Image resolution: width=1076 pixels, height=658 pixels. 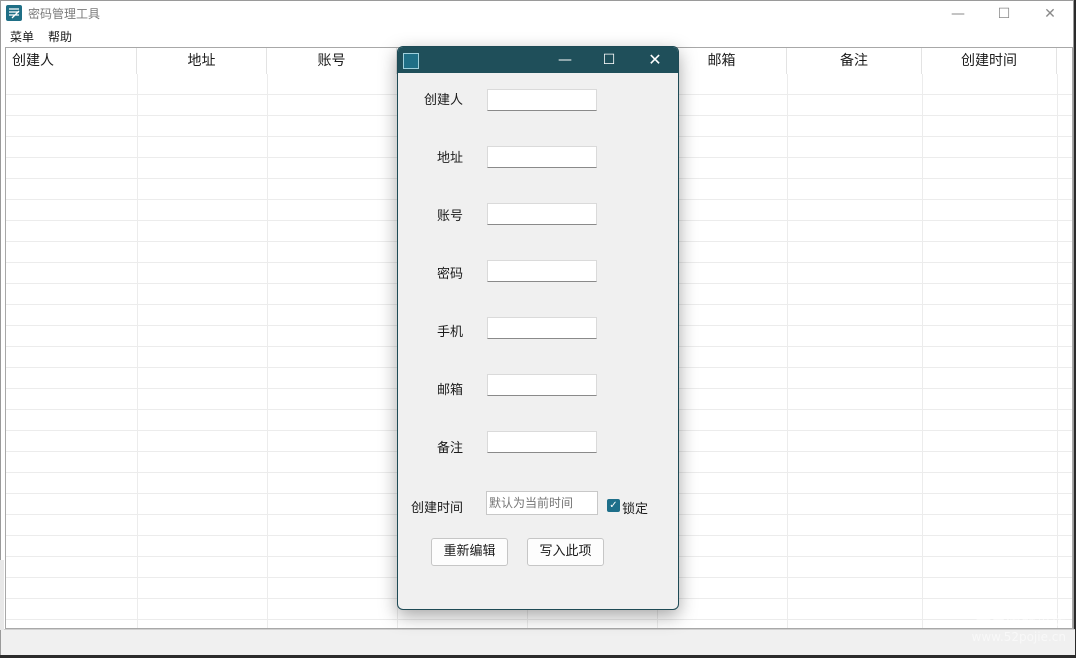 What do you see at coordinates (542, 214) in the screenshot?
I see `account-input` at bounding box center [542, 214].